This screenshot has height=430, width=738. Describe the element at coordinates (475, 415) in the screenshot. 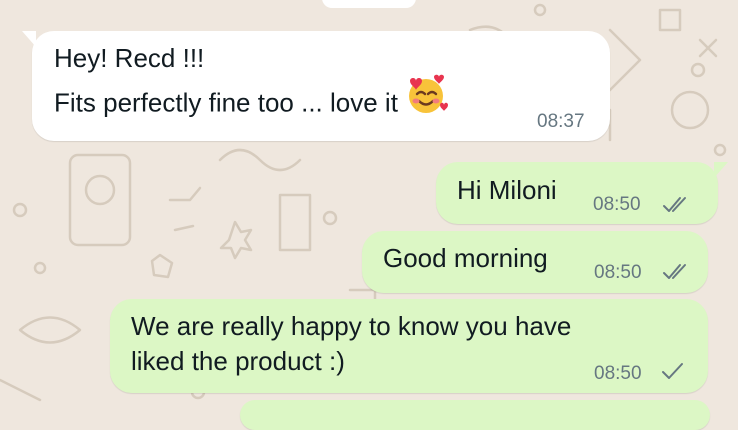

I see `next-message-bubble-edge` at that location.